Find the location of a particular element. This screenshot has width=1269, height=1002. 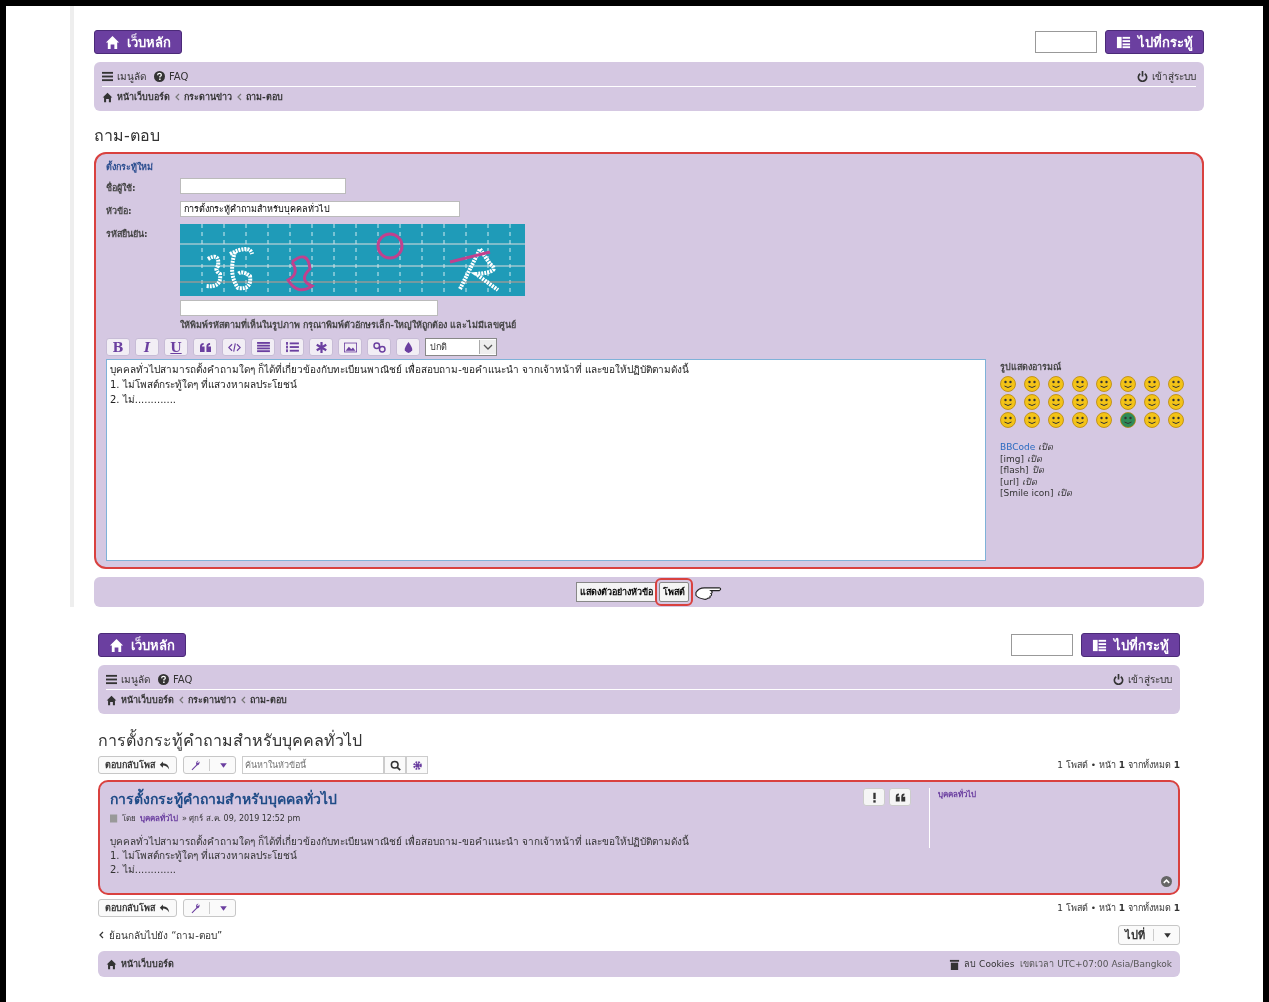

post-text-line: 1. ไม่โพสต์กระทู้ใดๆ ที่แสวงหาผลประโยชน์ is located at coordinates (204, 856).